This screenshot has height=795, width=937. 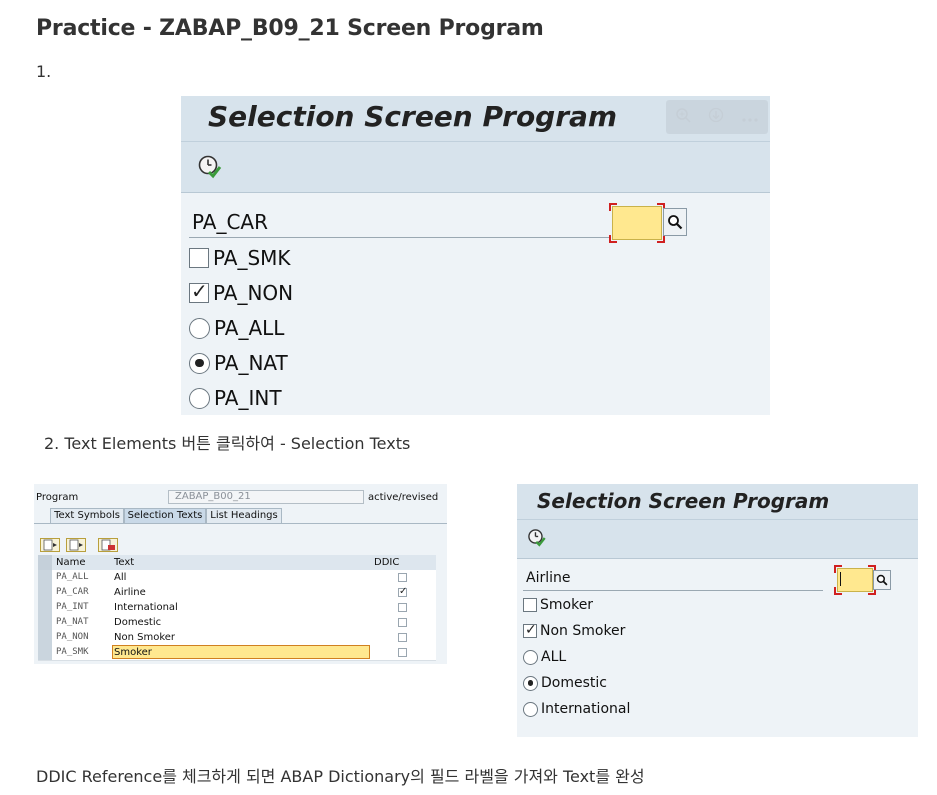 What do you see at coordinates (146, 607) in the screenshot?
I see `row-text: International` at bounding box center [146, 607].